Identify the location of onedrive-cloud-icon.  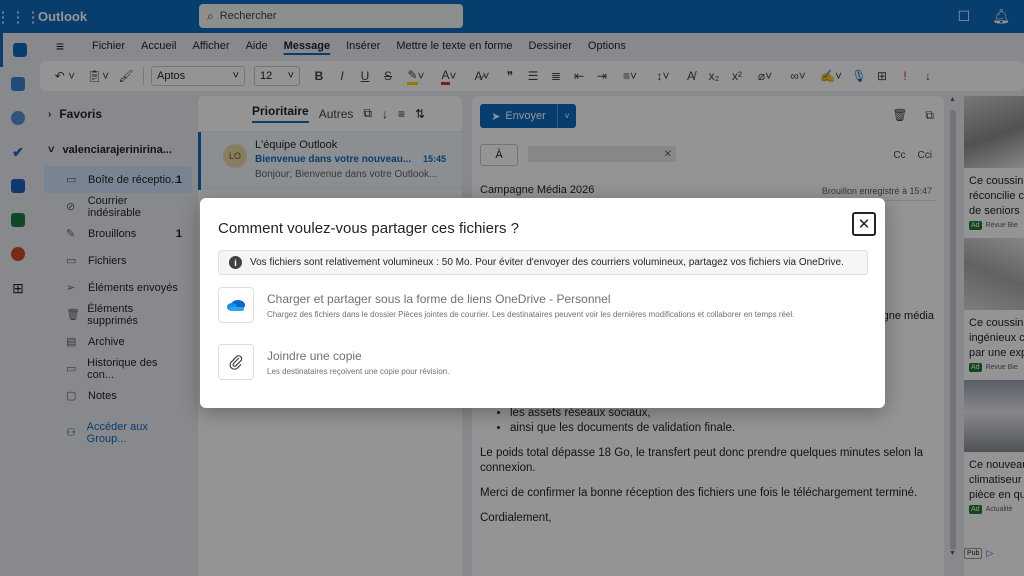
(236, 305).